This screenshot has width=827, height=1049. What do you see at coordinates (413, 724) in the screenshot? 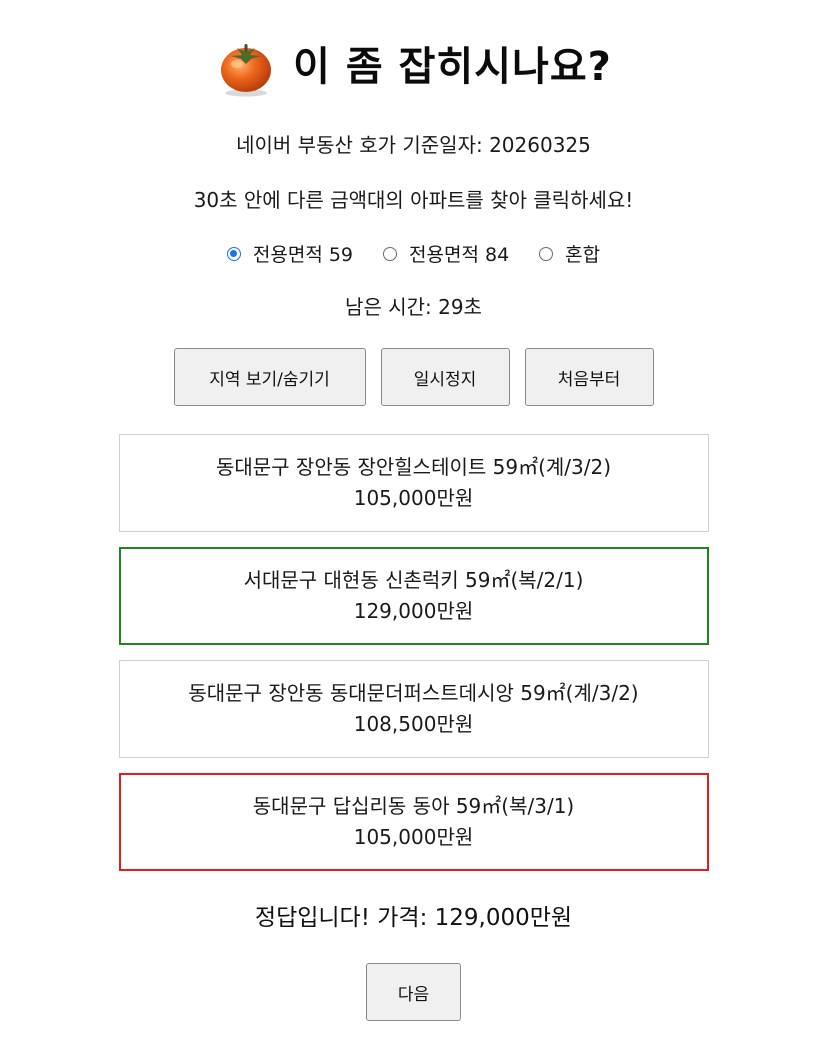
I see `apartment-price: 108,500만원` at bounding box center [413, 724].